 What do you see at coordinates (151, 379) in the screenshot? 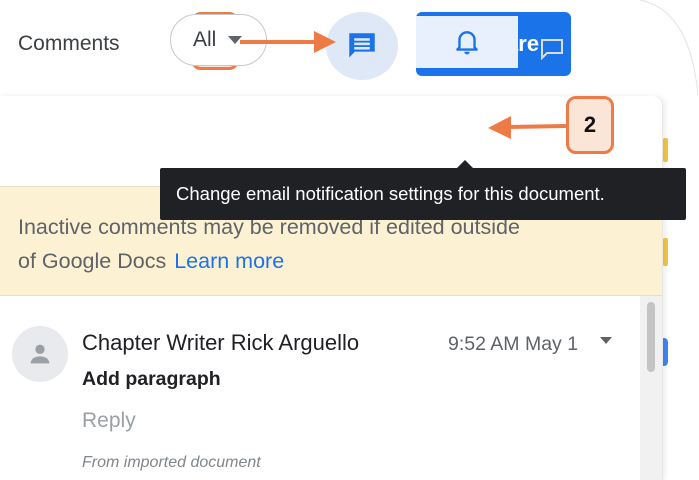
I see `comment-text: Add paragraph` at bounding box center [151, 379].